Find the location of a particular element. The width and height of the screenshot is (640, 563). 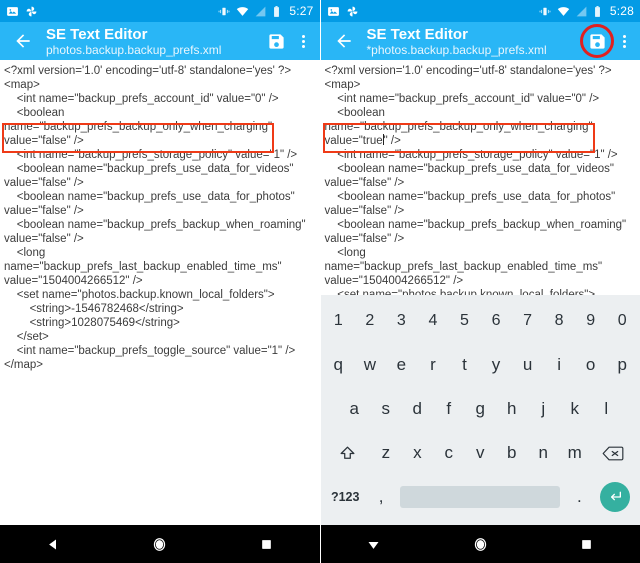

recents-square-icon is located at coordinates (266, 544).